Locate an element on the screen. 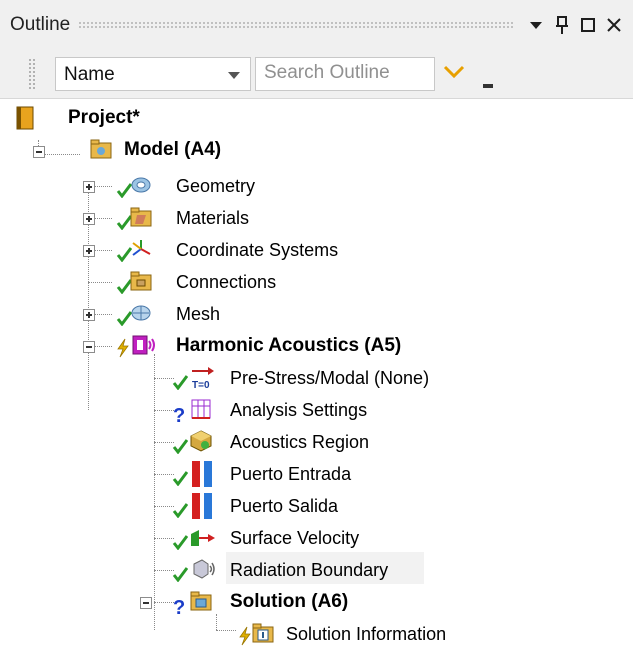 The image size is (633, 665). tree-item-acoustics-region: Acoustics Region is located at coordinates (210, 442).